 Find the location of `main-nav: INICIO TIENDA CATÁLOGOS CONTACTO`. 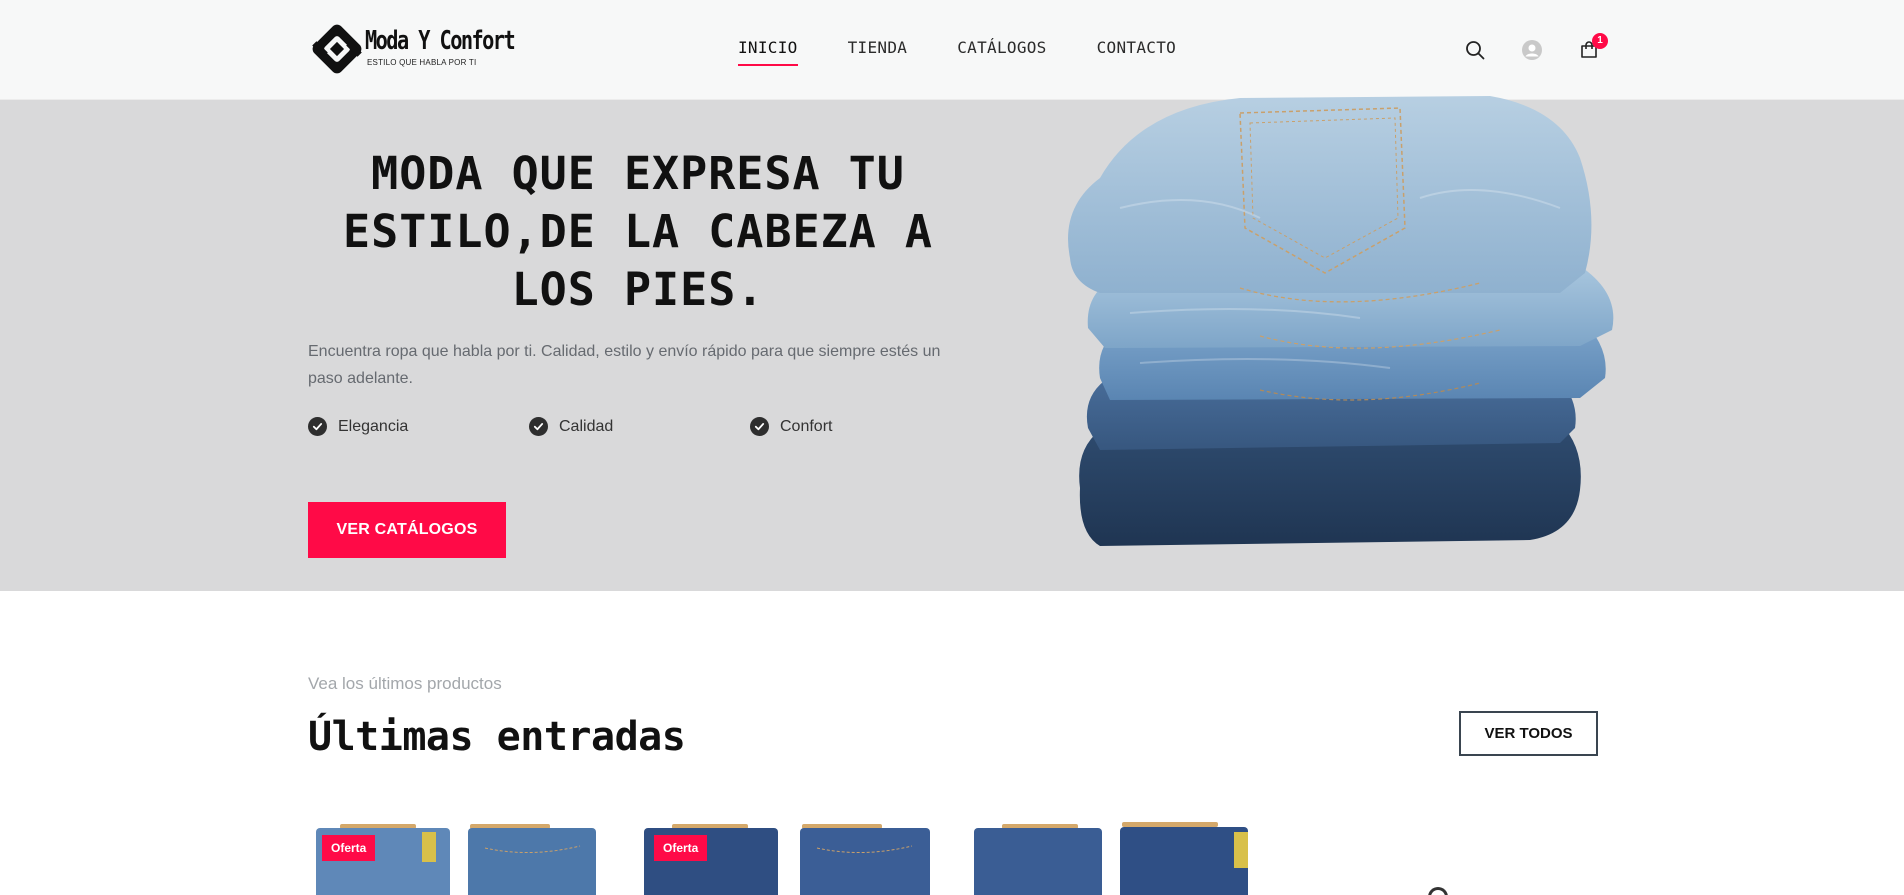

main-nav: INICIO TIENDA CATÁLOGOS CONTACTO is located at coordinates (982, 52).